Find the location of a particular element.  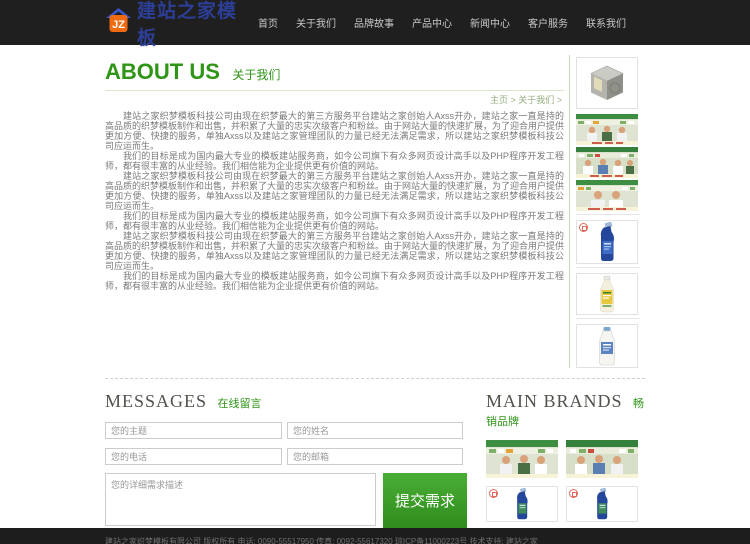

house-logo-icon: JZ is located at coordinates (118, 23).